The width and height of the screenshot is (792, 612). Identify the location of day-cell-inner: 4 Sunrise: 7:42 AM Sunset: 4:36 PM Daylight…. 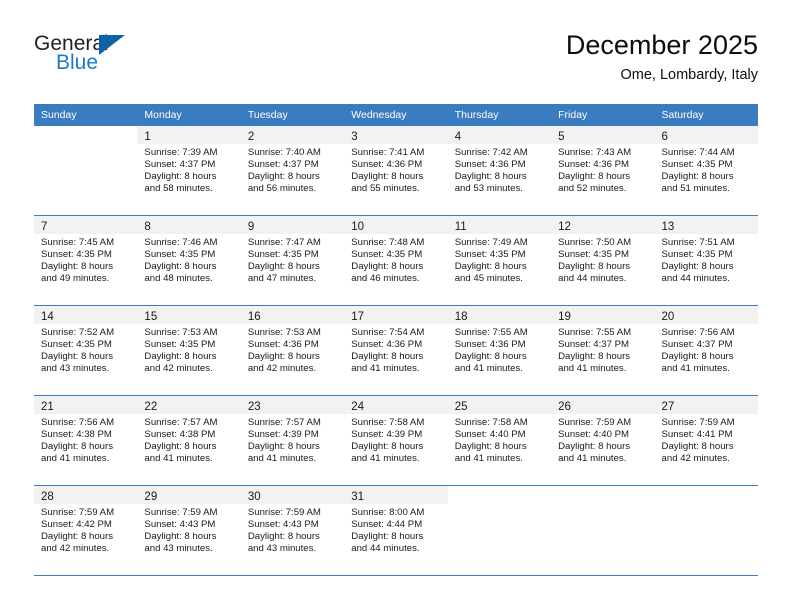
(499, 170).